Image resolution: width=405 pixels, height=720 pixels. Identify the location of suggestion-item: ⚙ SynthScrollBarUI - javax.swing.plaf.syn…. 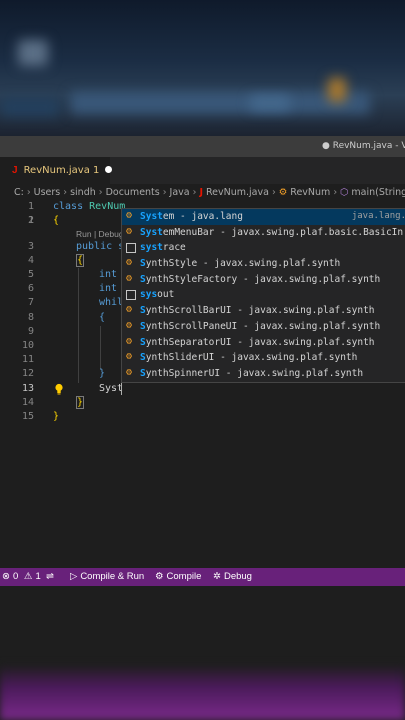
(263, 311).